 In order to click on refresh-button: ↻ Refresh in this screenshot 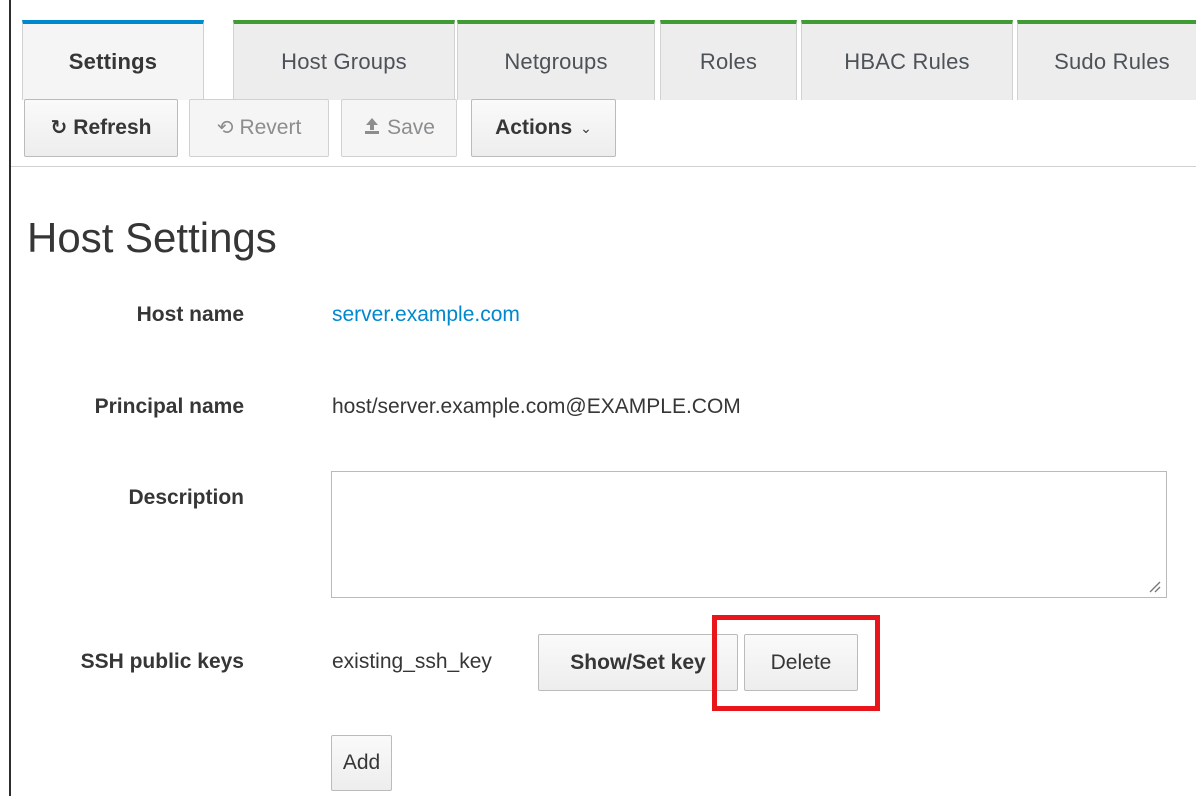, I will do `click(101, 128)`.